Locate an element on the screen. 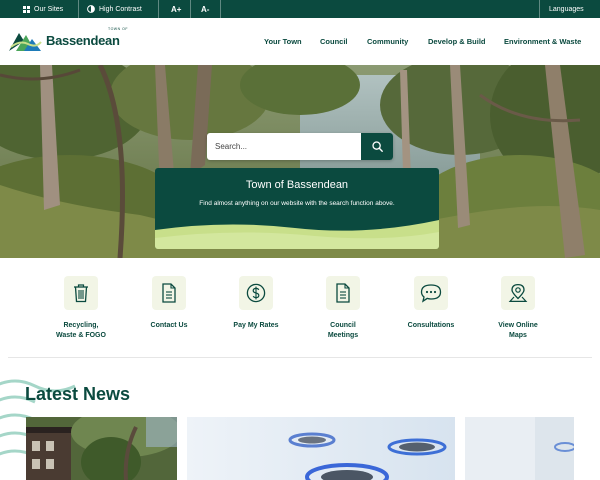  search-button is located at coordinates (377, 146).